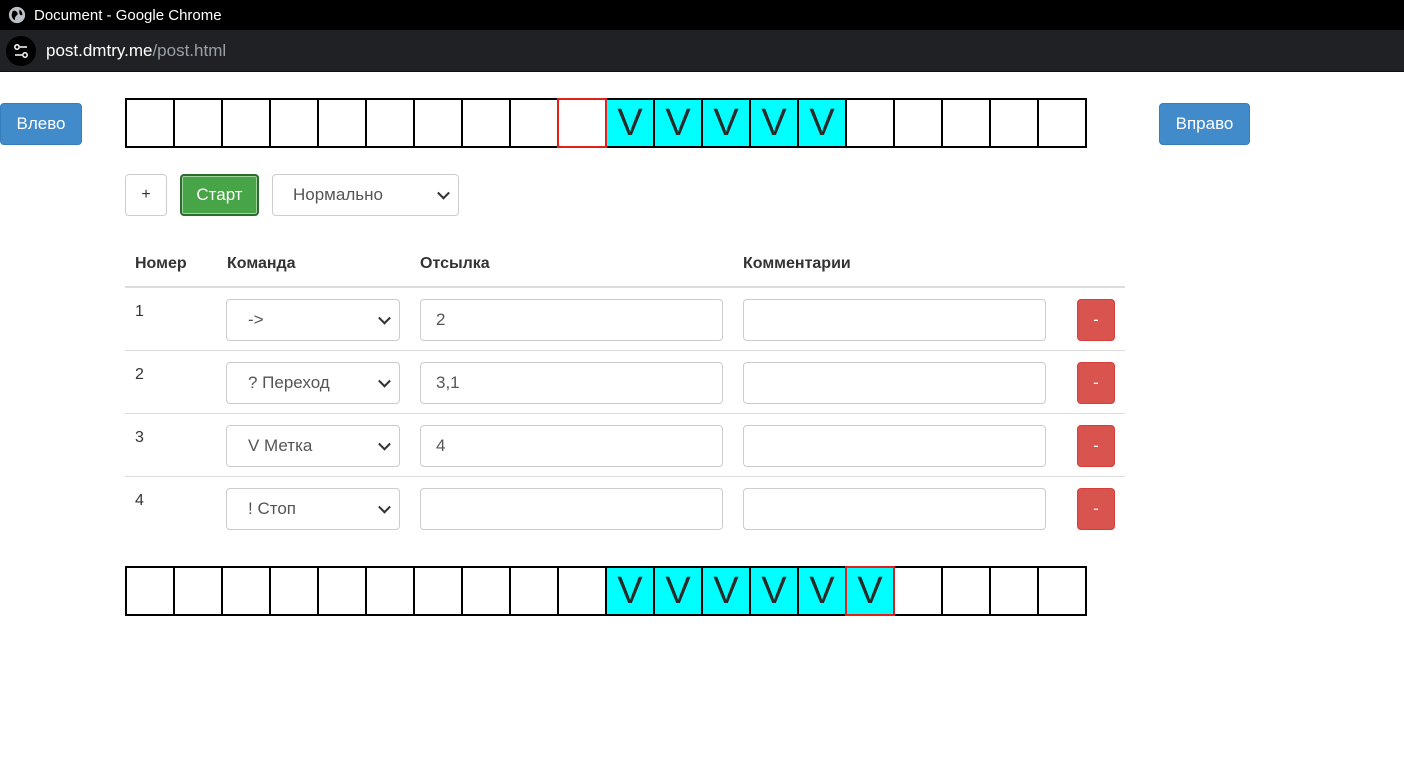 The height and width of the screenshot is (763, 1404). I want to click on command-select: V Метка, so click(313, 446).